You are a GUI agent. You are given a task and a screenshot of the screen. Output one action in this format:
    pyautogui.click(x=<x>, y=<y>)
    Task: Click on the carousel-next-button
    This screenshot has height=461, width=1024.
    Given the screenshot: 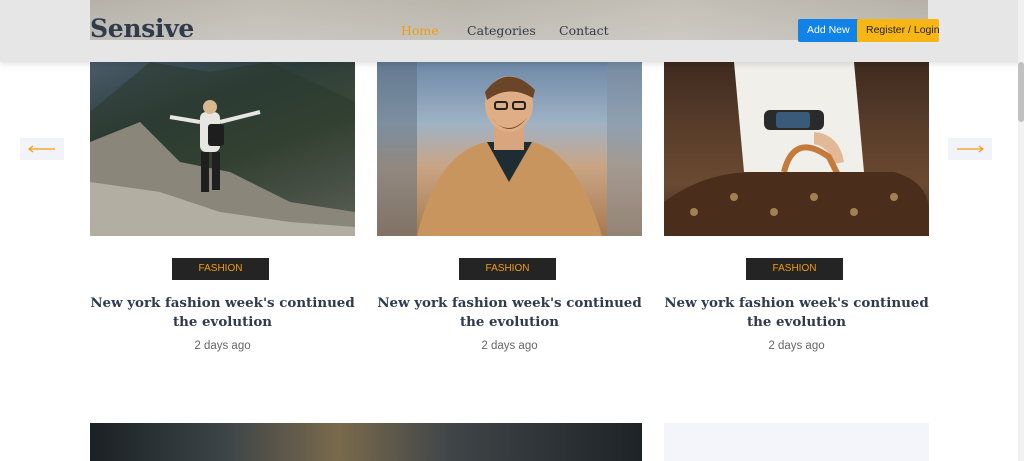 What is the action you would take?
    pyautogui.click(x=970, y=149)
    